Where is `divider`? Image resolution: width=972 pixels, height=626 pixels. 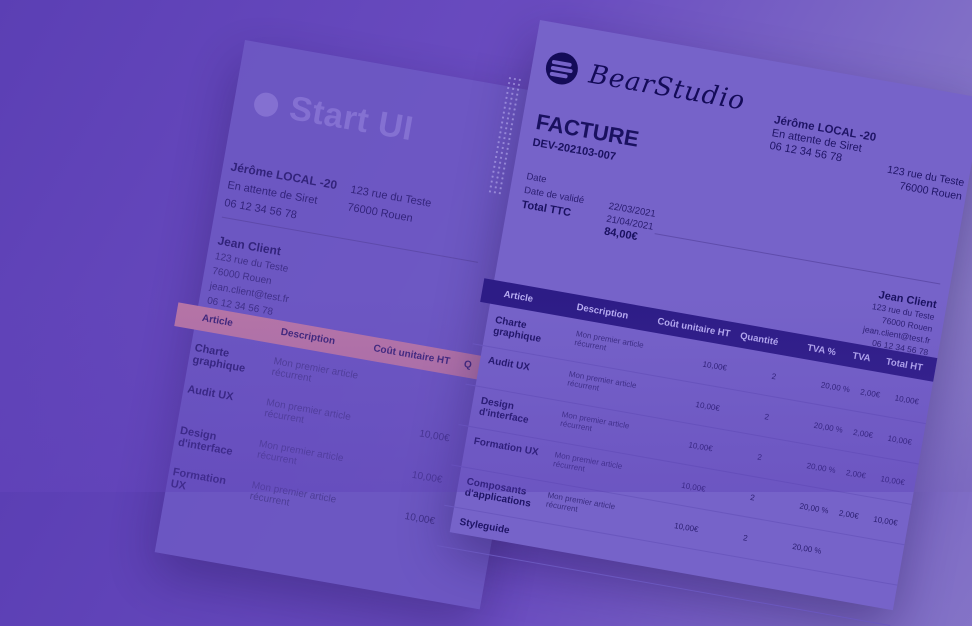 divider is located at coordinates (797, 259).